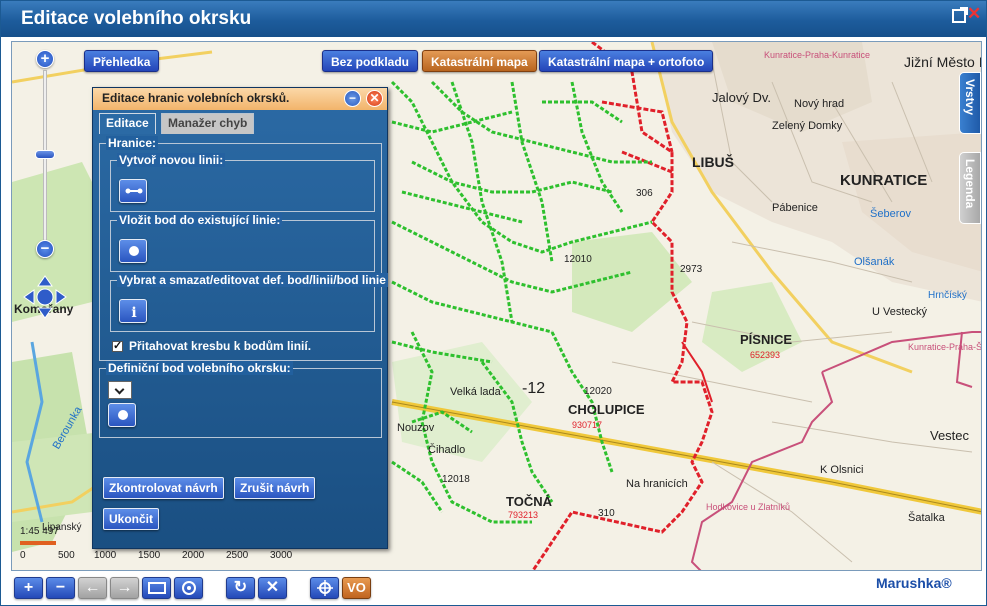 The height and width of the screenshot is (606, 987). I want to click on locate-icon, so click(324, 588).